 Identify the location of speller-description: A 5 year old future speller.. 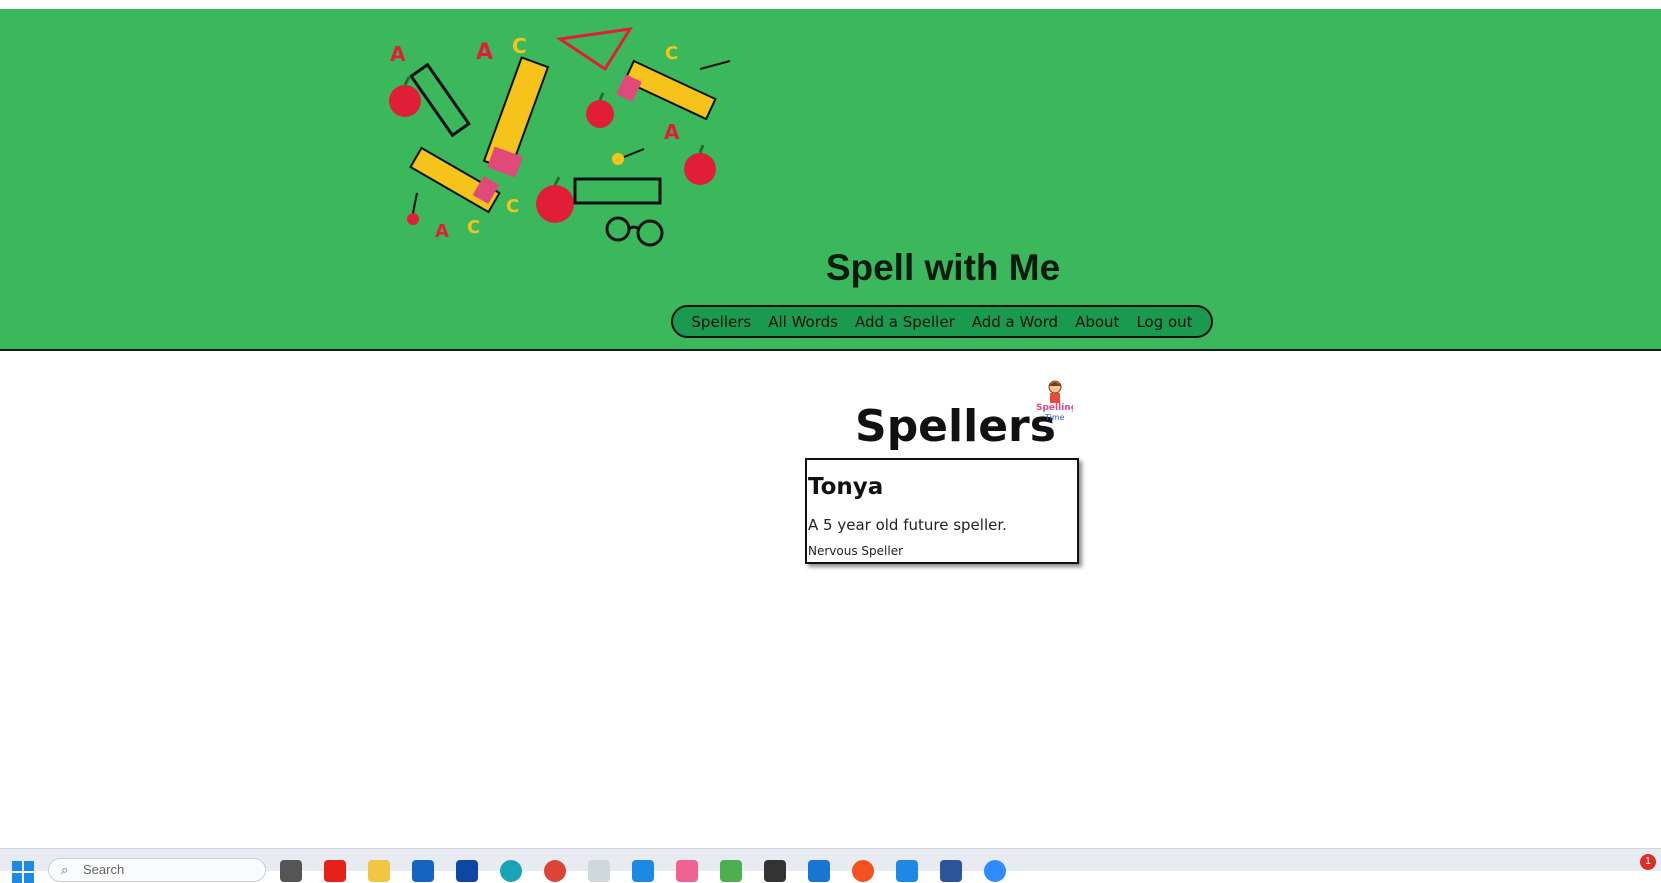
(907, 525).